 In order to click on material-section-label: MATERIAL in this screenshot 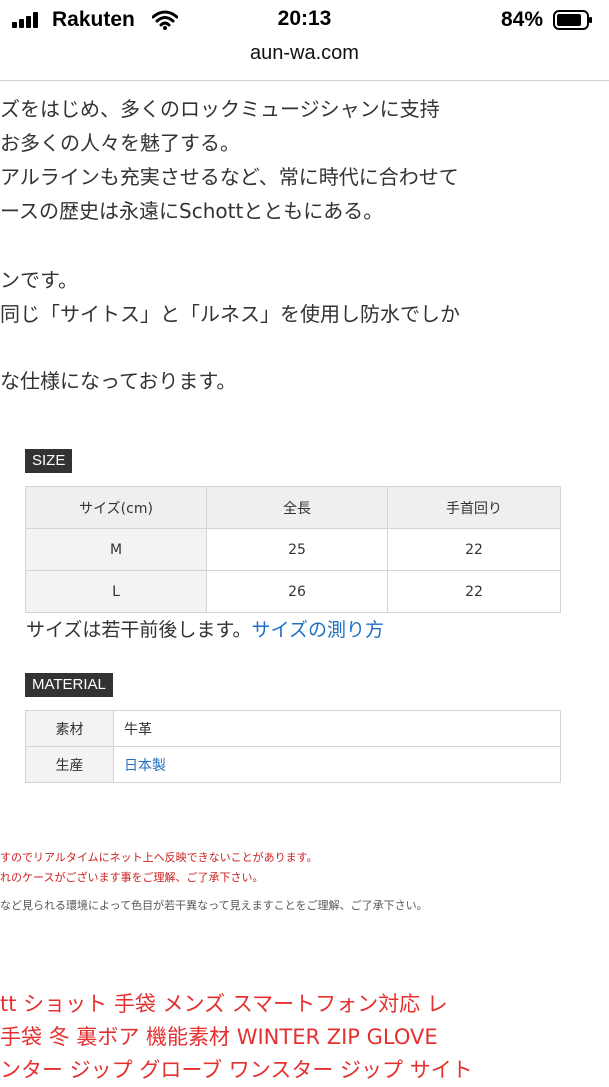, I will do `click(69, 685)`.